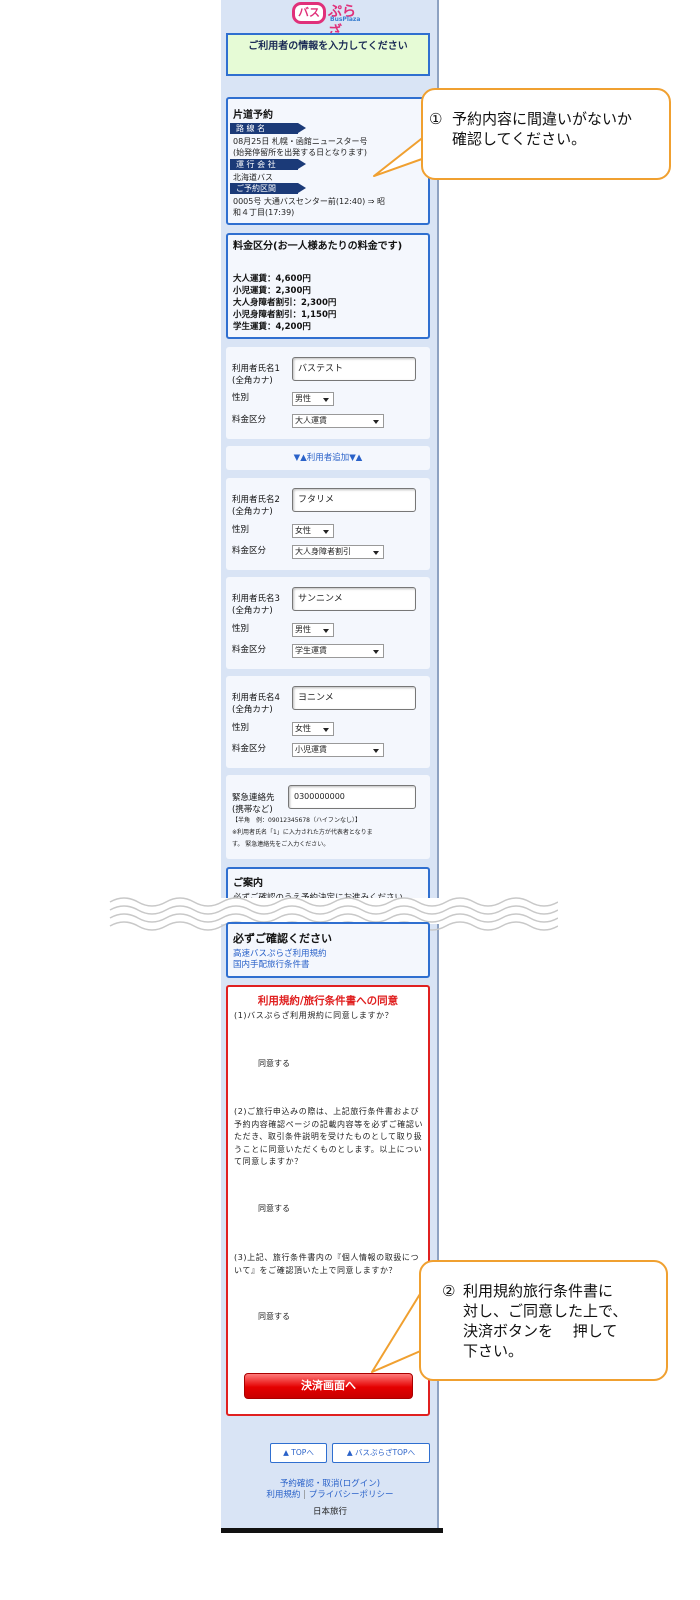 The height and width of the screenshot is (1600, 700). What do you see at coordinates (271, 965) in the screenshot?
I see `travel-conditions-link: 国内手配旅行条件書` at bounding box center [271, 965].